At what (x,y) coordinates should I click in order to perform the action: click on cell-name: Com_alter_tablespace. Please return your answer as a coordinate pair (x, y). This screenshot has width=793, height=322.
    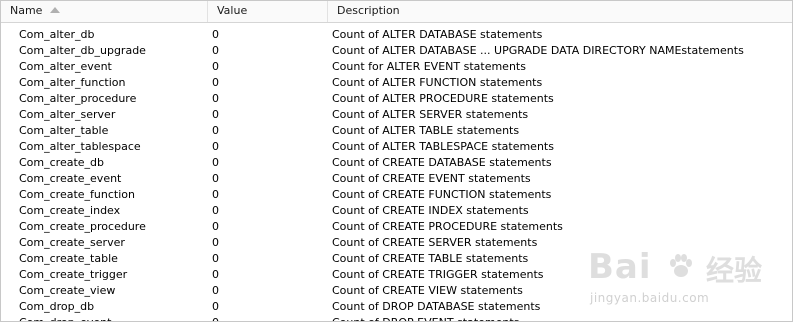
    Looking at the image, I should click on (80, 146).